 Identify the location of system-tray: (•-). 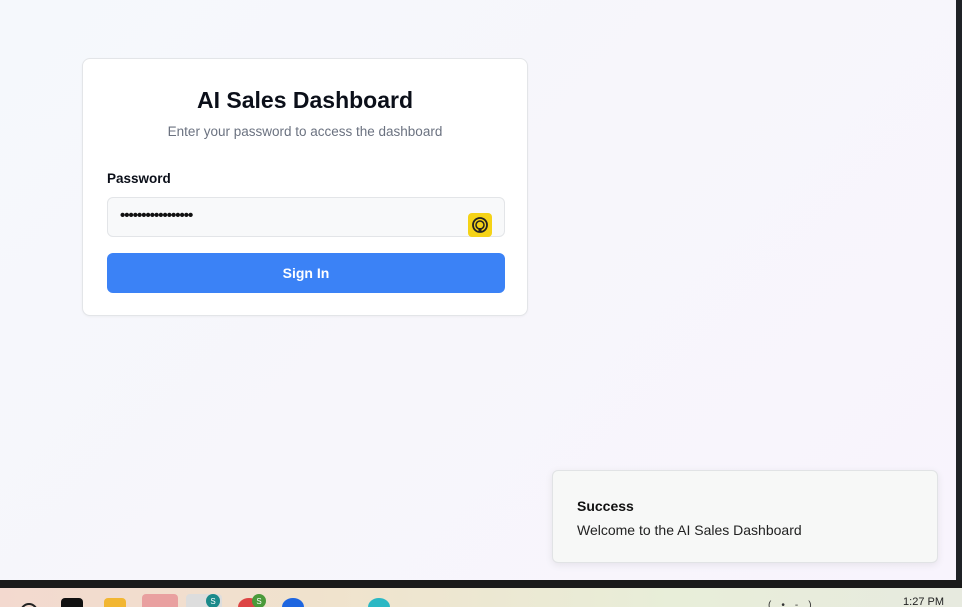
(795, 603).